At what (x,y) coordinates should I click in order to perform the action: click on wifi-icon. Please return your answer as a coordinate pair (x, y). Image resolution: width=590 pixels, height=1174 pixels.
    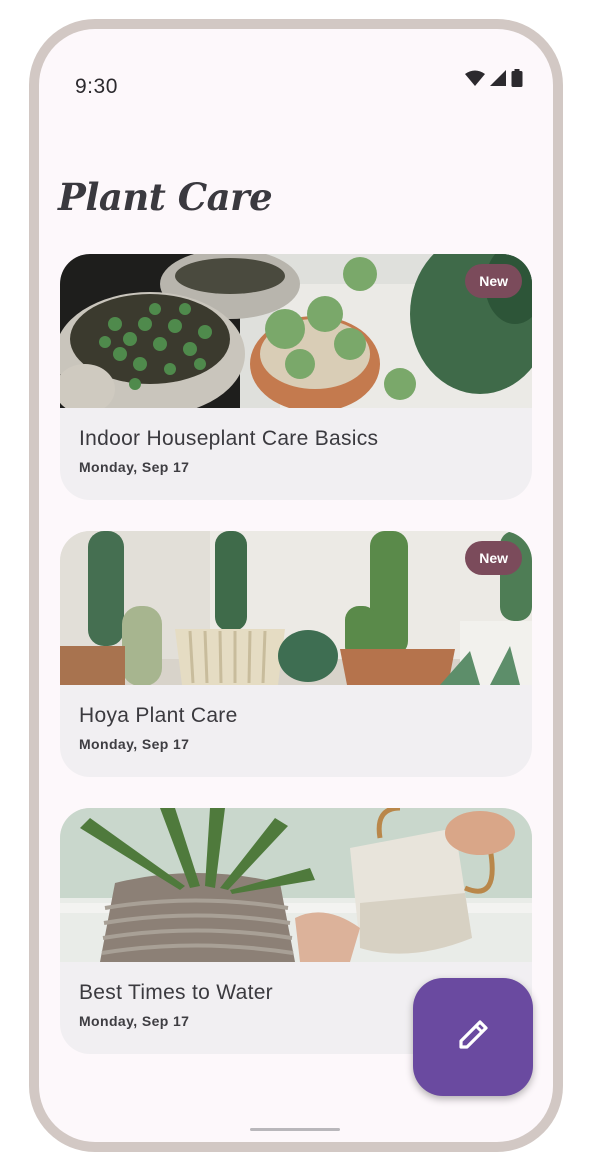
    Looking at the image, I should click on (475, 80).